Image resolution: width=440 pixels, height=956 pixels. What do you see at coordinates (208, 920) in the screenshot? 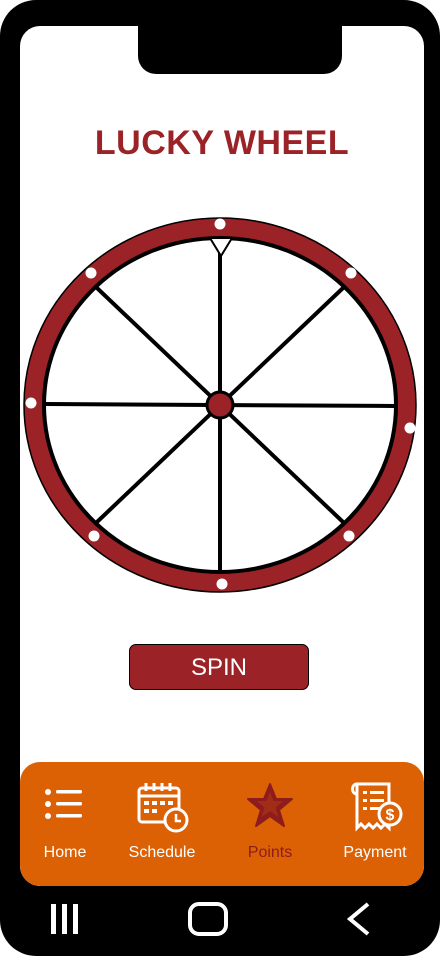
I see `home-icon` at bounding box center [208, 920].